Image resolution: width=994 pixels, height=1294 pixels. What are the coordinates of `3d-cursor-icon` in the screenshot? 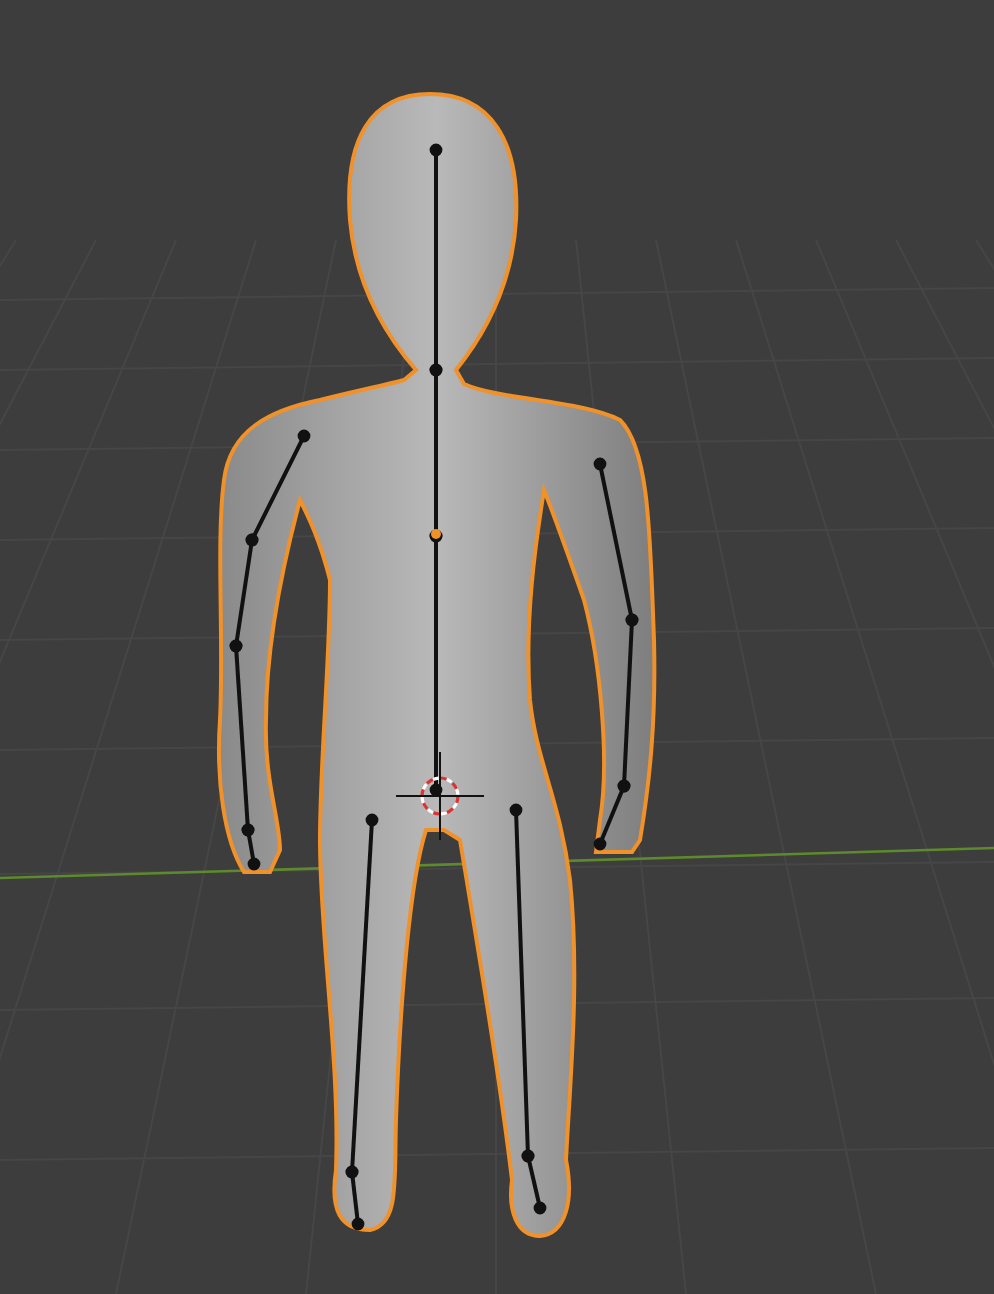 It's located at (440, 796).